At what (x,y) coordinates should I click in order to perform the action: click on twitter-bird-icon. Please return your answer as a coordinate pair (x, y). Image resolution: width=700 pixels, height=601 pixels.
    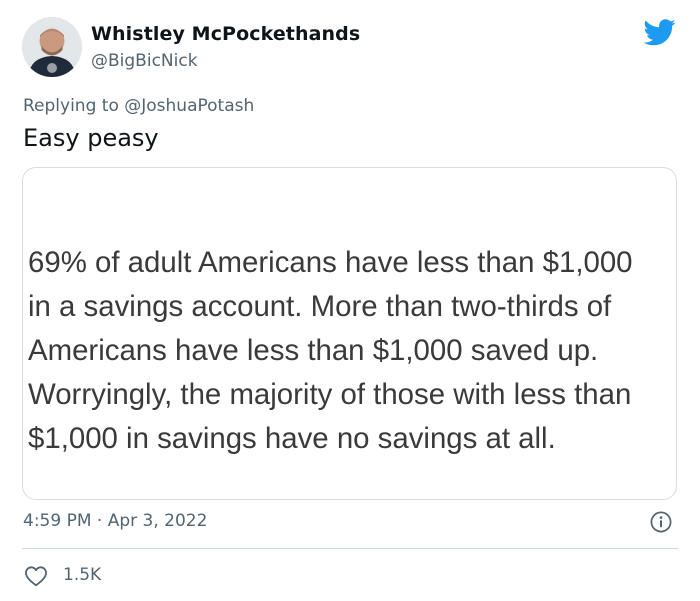
    Looking at the image, I should click on (659, 32).